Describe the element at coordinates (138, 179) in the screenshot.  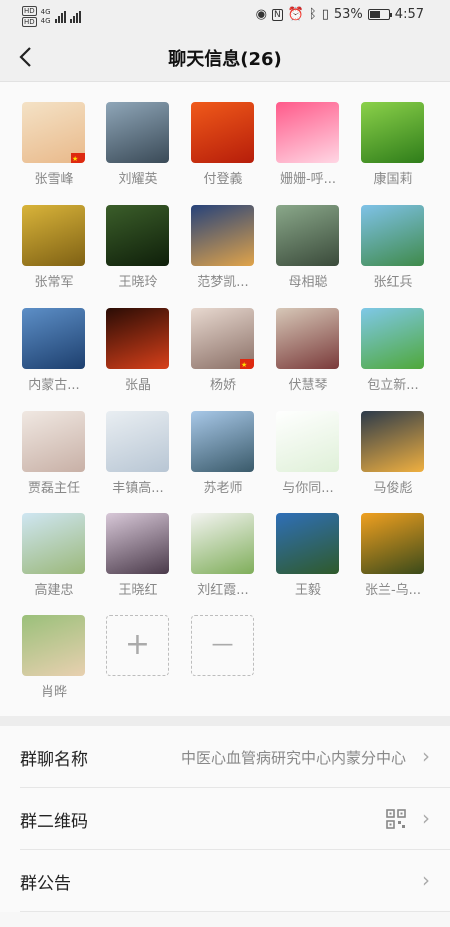
I see `member-name: 刘耀英` at that location.